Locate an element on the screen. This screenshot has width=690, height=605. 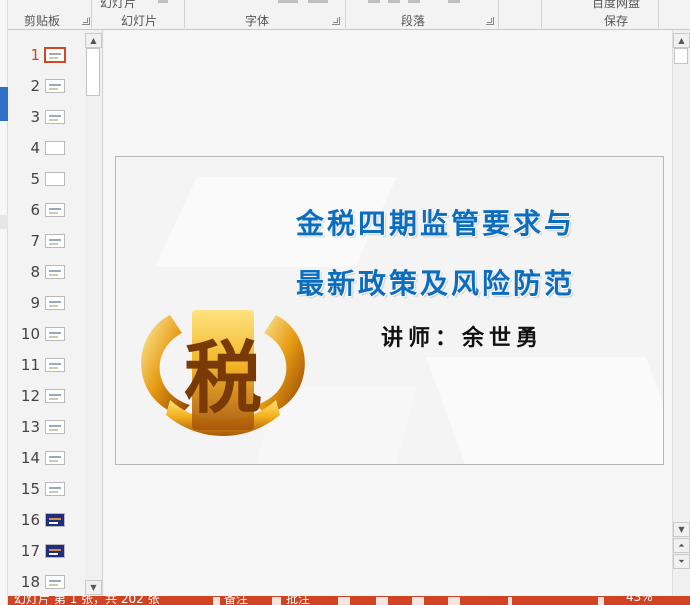
align-left-icon is located at coordinates (374, 1).